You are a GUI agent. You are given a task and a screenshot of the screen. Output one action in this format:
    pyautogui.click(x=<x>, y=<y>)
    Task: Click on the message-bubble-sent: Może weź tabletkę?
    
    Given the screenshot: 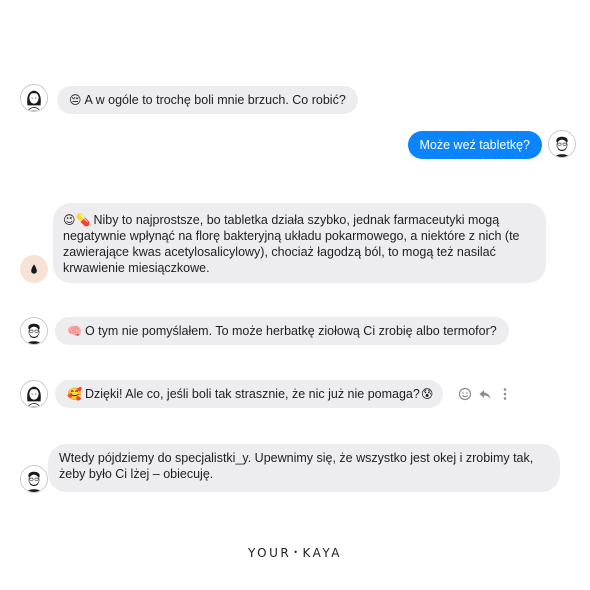 What is the action you would take?
    pyautogui.click(x=474, y=145)
    